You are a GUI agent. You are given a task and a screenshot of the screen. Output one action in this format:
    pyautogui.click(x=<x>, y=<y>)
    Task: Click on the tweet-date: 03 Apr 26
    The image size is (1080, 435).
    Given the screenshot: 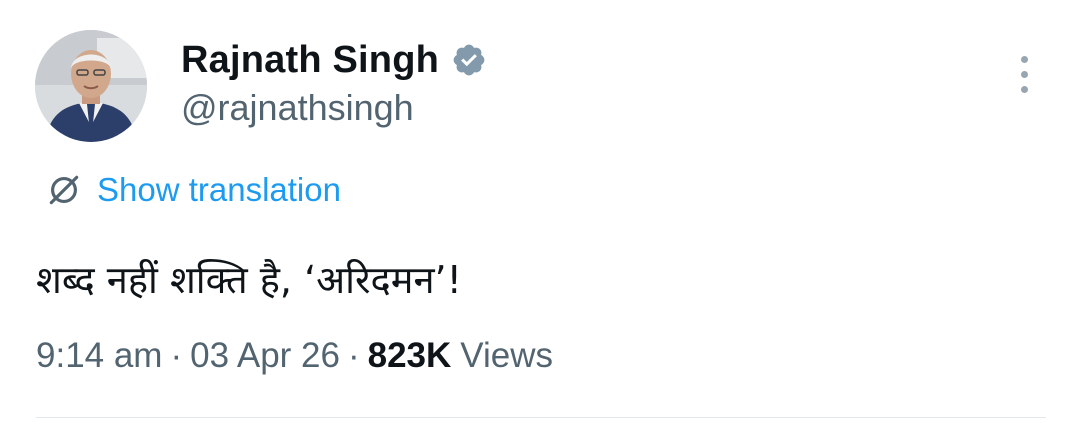 What is the action you would take?
    pyautogui.click(x=265, y=356)
    